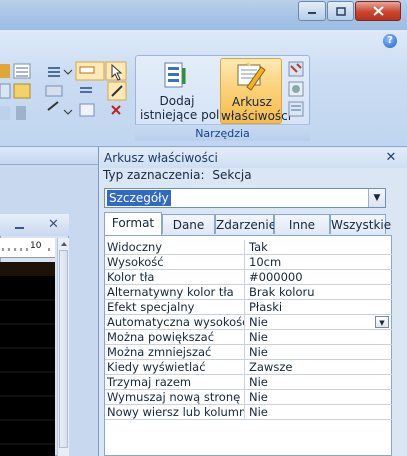 The image size is (407, 456). I want to click on help-icon: ?, so click(390, 41).